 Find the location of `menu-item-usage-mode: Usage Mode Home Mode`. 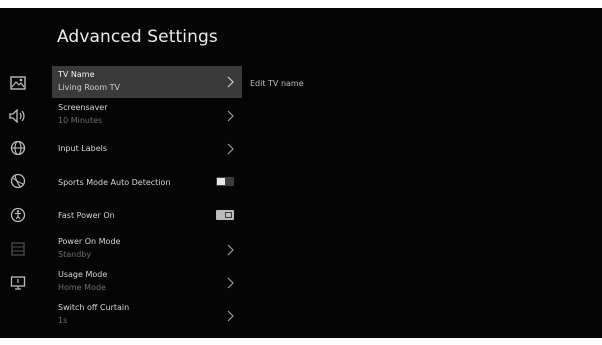

menu-item-usage-mode: Usage Mode Home Mode is located at coordinates (147, 283).